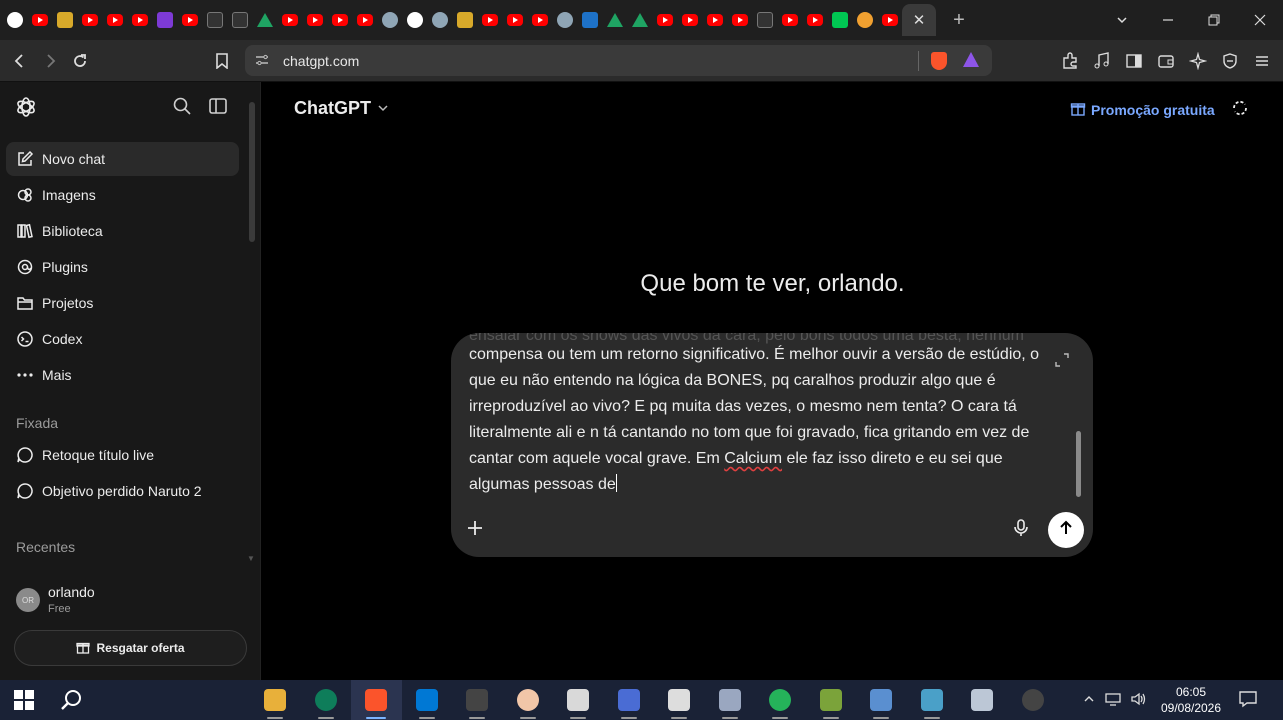 Image resolution: width=1283 pixels, height=720 pixels. What do you see at coordinates (780, 700) in the screenshot?
I see `taskbar-app-green-app` at bounding box center [780, 700].